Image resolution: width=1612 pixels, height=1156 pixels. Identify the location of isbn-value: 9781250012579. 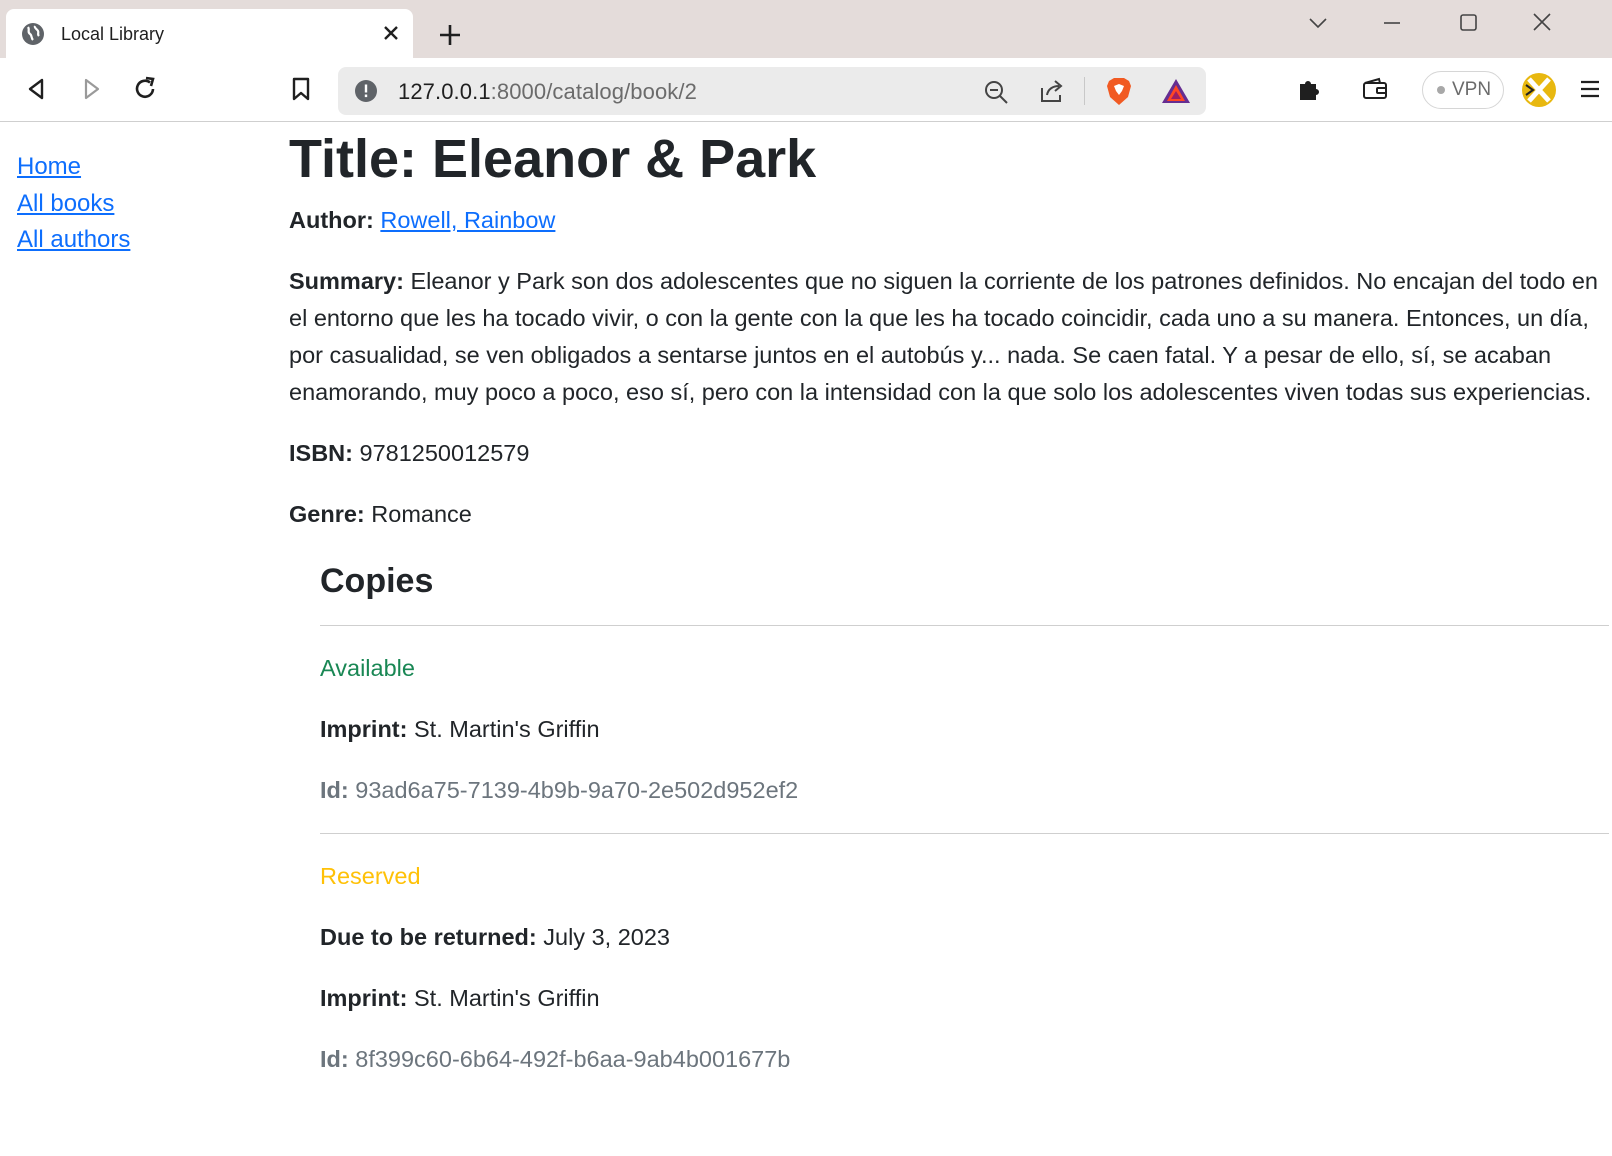
(444, 453).